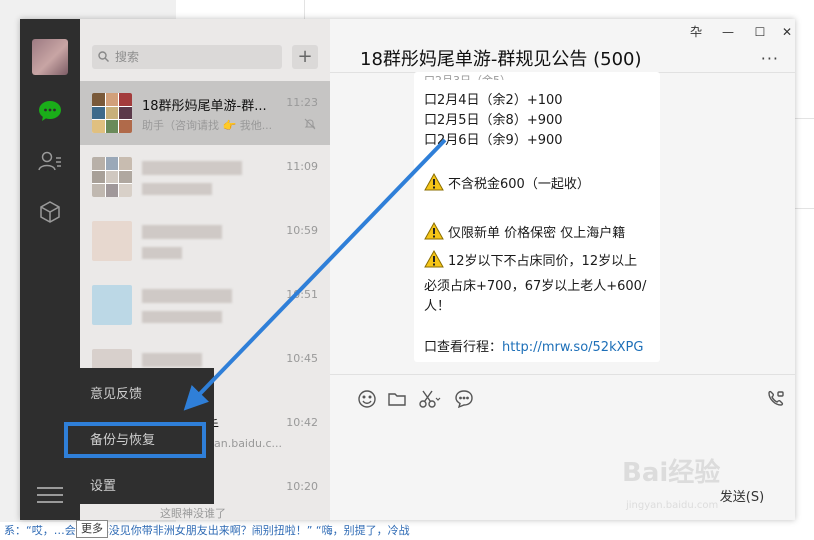  Describe the element at coordinates (524, 231) in the screenshot. I see `message-line: 仅限新单 价格保密 仅上海户籍` at that location.